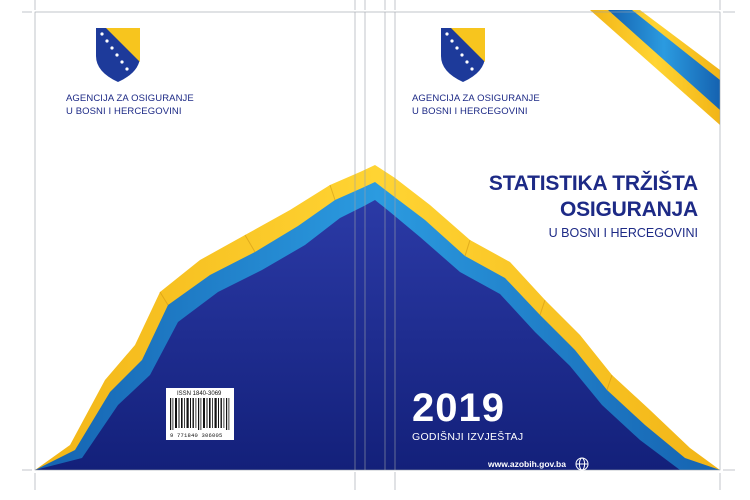 This screenshot has width=750, height=500. Describe the element at coordinates (527, 464) in the screenshot. I see `website-url: www.azobih.gov.ba` at that location.